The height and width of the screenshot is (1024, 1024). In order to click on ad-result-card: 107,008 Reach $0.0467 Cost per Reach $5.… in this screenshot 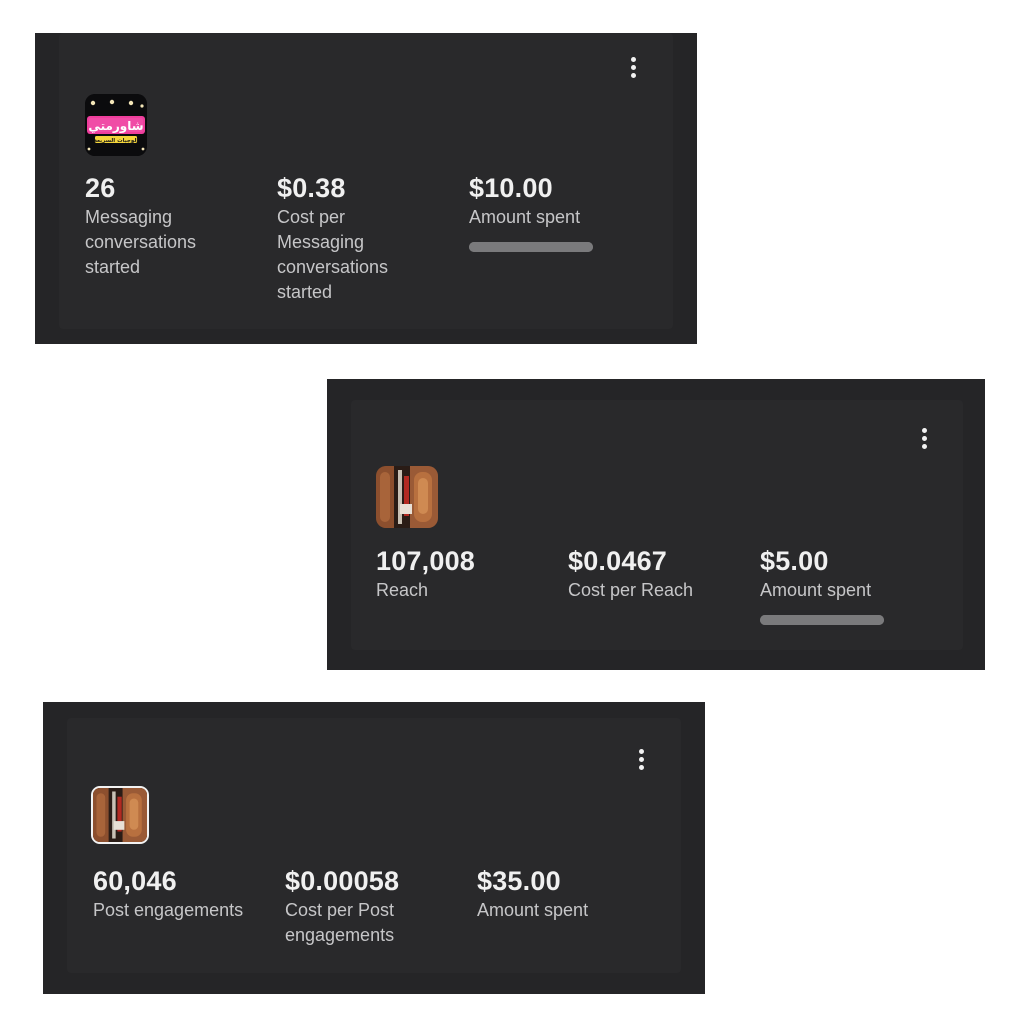, I will do `click(657, 525)`.